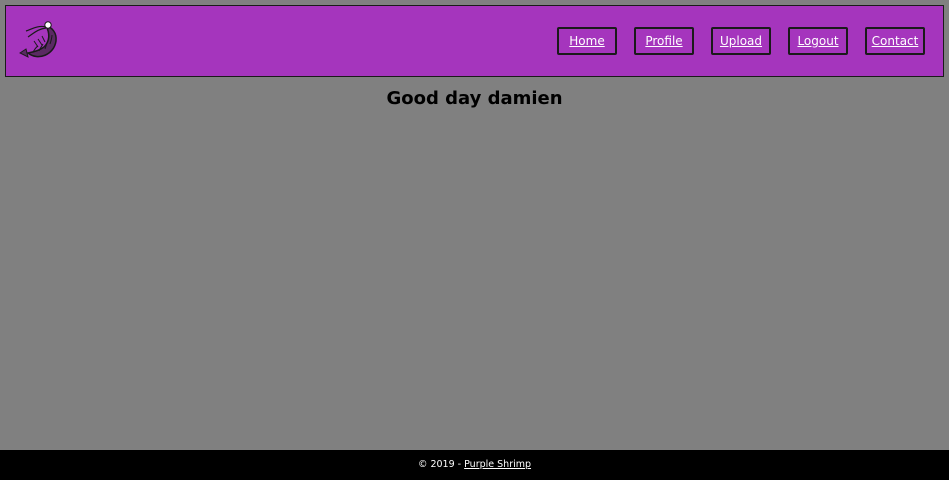 The image size is (949, 480). I want to click on nav-upload-button: Upload, so click(741, 41).